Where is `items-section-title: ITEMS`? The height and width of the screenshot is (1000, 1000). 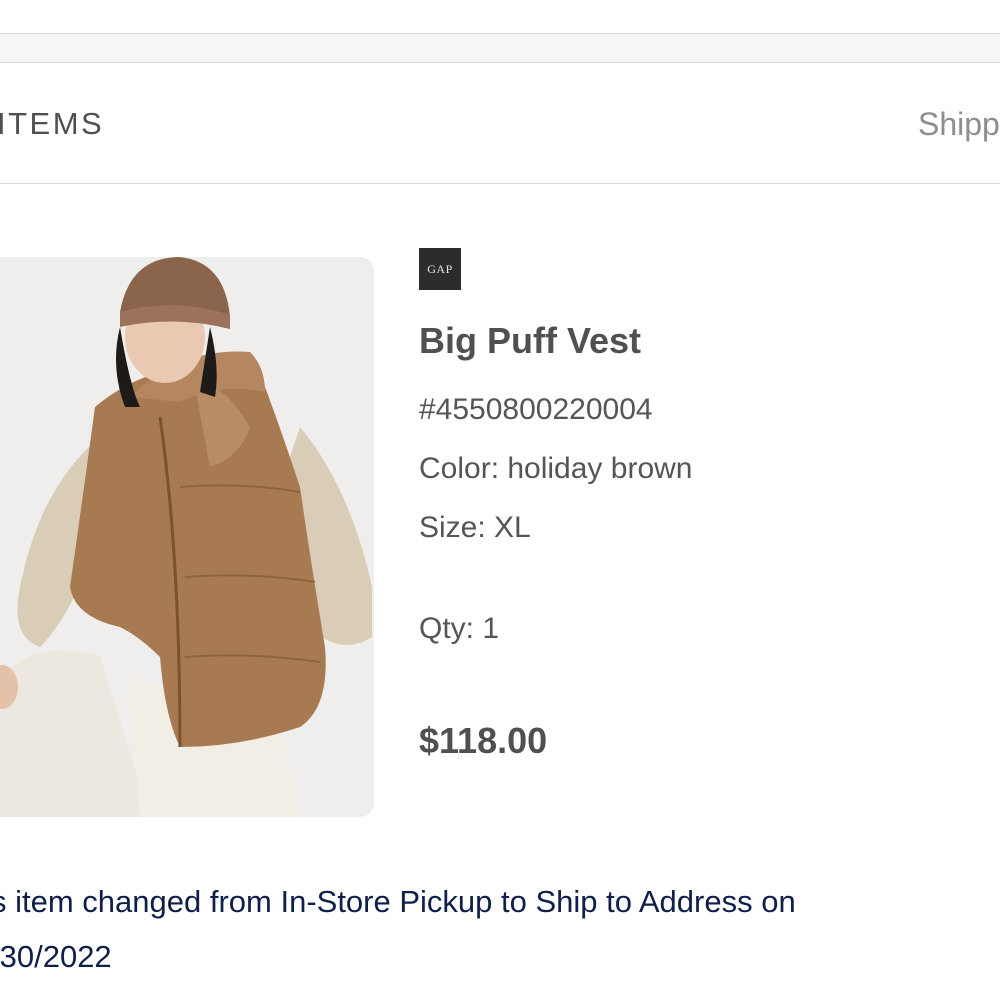 items-section-title: ITEMS is located at coordinates (52, 123).